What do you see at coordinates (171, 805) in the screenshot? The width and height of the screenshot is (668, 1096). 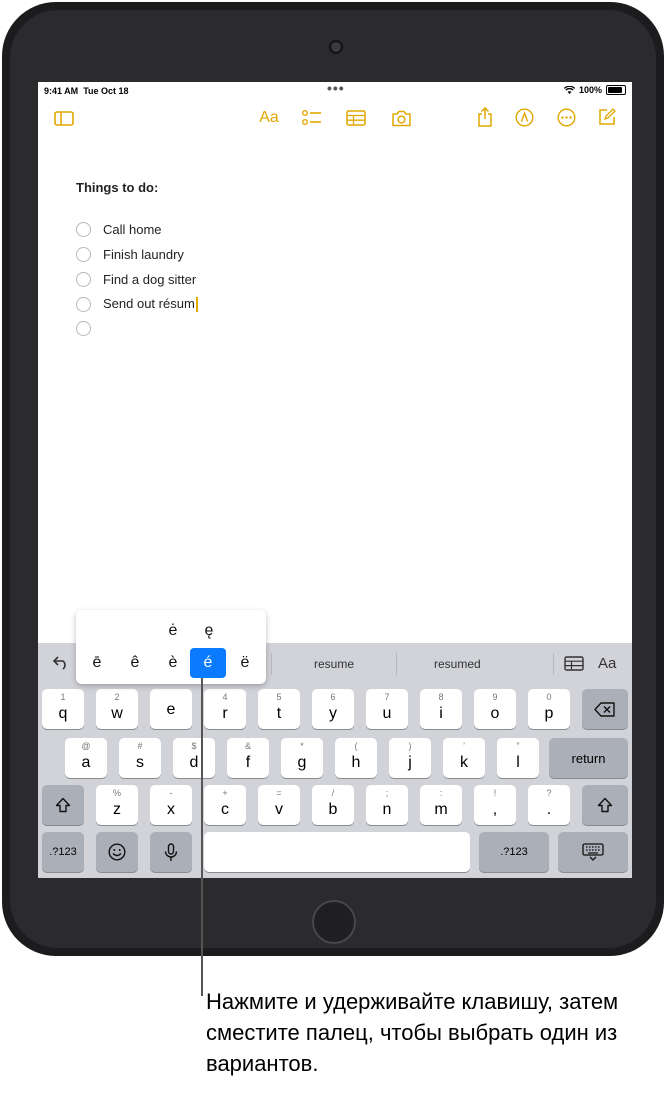 I see `key-x: -x` at bounding box center [171, 805].